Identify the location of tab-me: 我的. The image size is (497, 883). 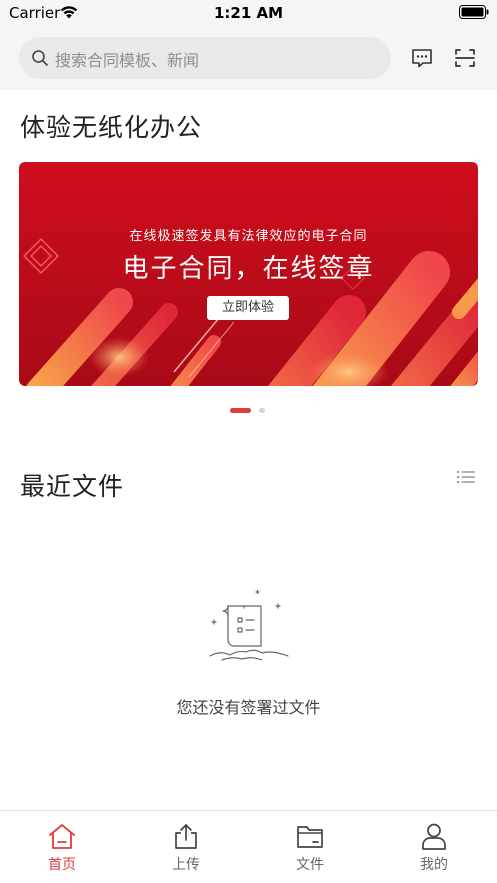
(434, 847).